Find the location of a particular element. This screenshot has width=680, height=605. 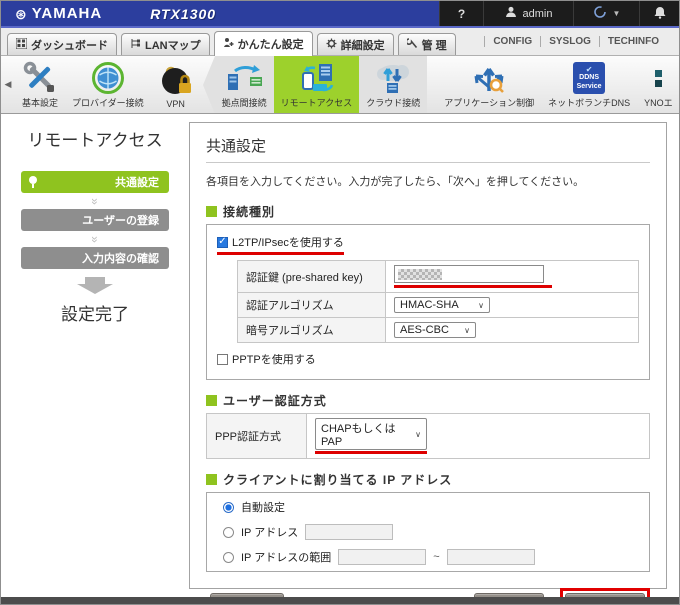

nav-scroll-left: ◀ is located at coordinates (8, 84).